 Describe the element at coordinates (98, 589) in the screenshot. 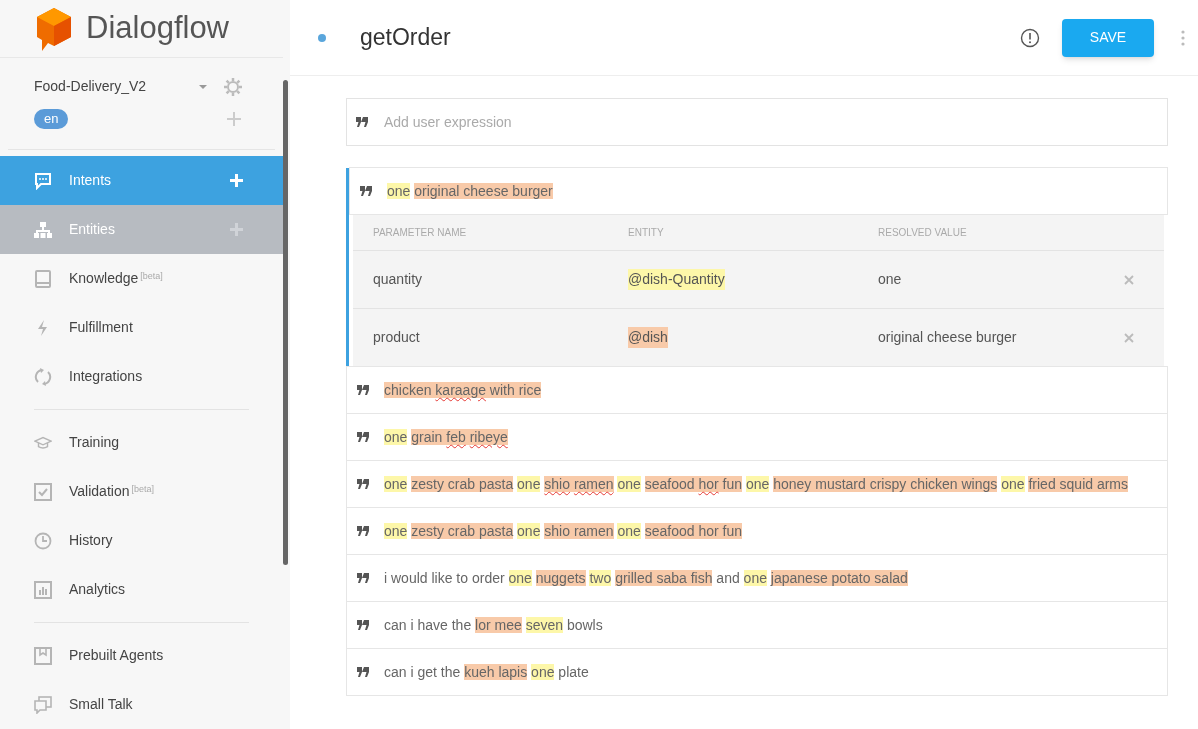

I see `sidebar-item-label: Analytics` at that location.